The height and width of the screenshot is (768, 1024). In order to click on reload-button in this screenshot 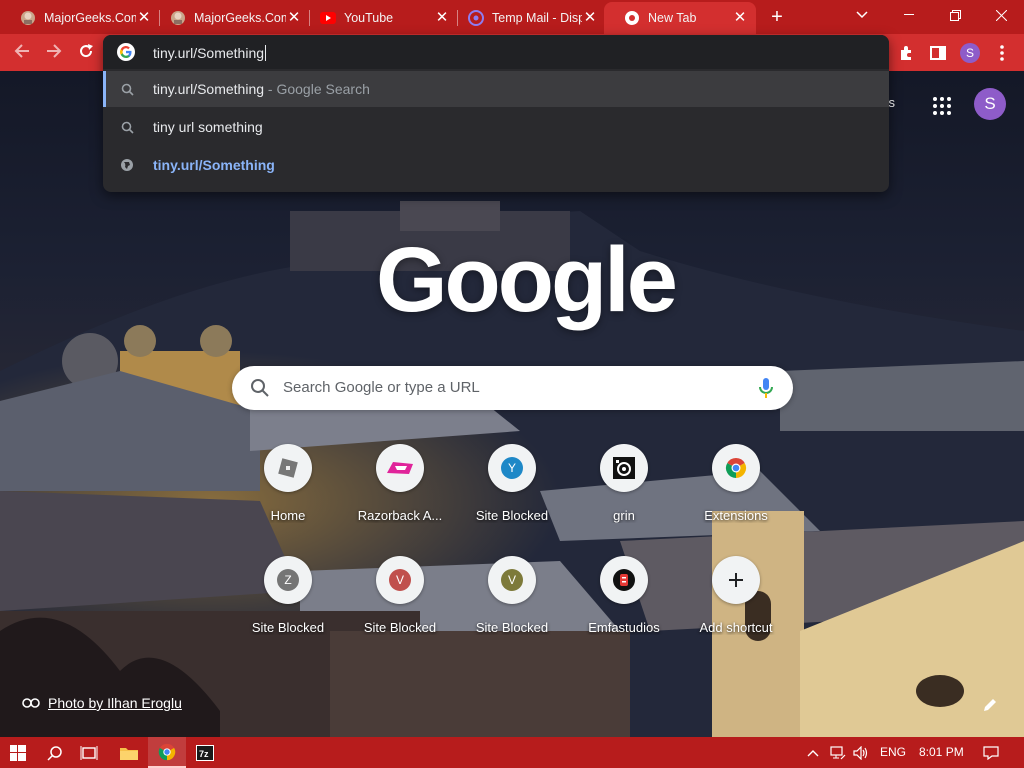, I will do `click(86, 53)`.